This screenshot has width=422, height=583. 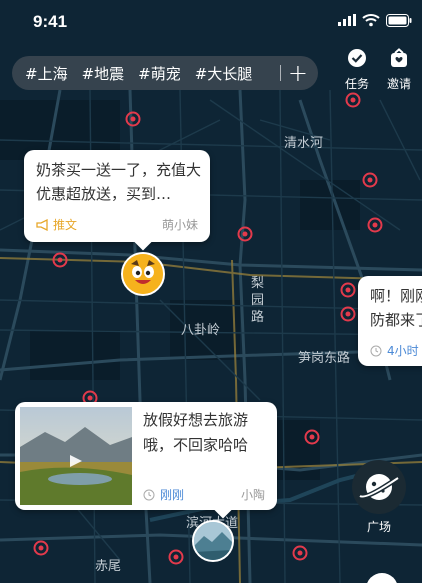 I want to click on status-time: 9:41, so click(x=50, y=21).